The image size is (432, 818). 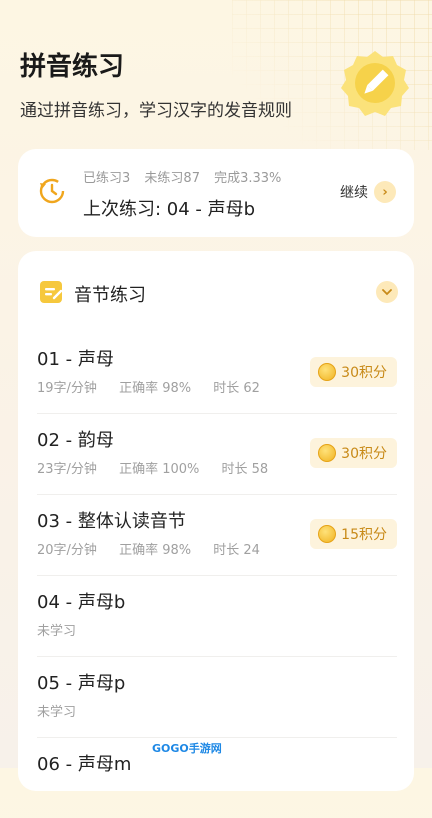 I want to click on section-title: 音节练习, so click(x=110, y=295).